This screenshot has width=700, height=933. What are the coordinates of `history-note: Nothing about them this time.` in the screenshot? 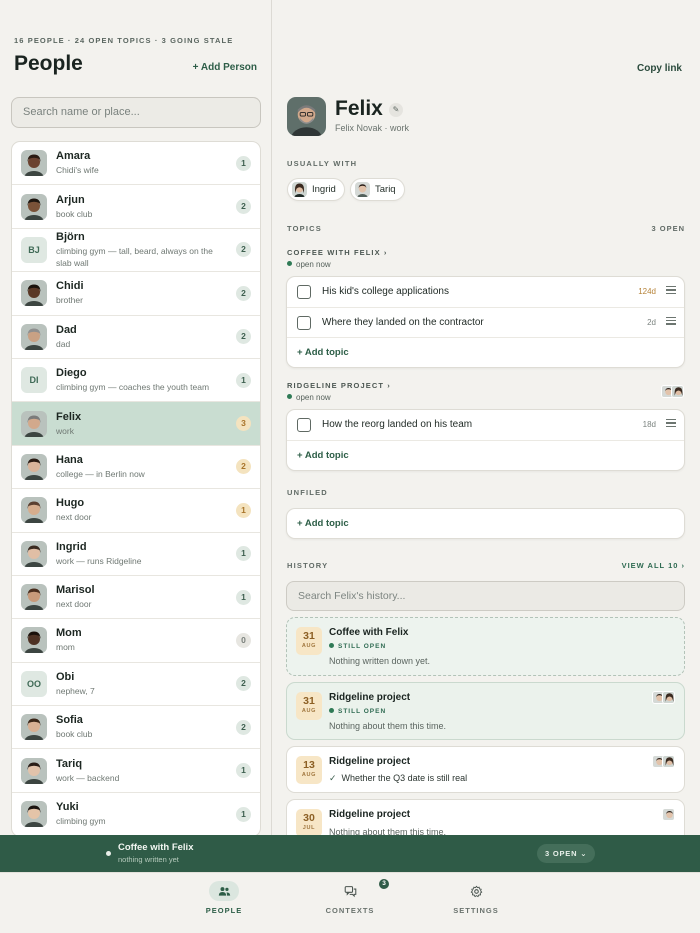 It's located at (388, 831).